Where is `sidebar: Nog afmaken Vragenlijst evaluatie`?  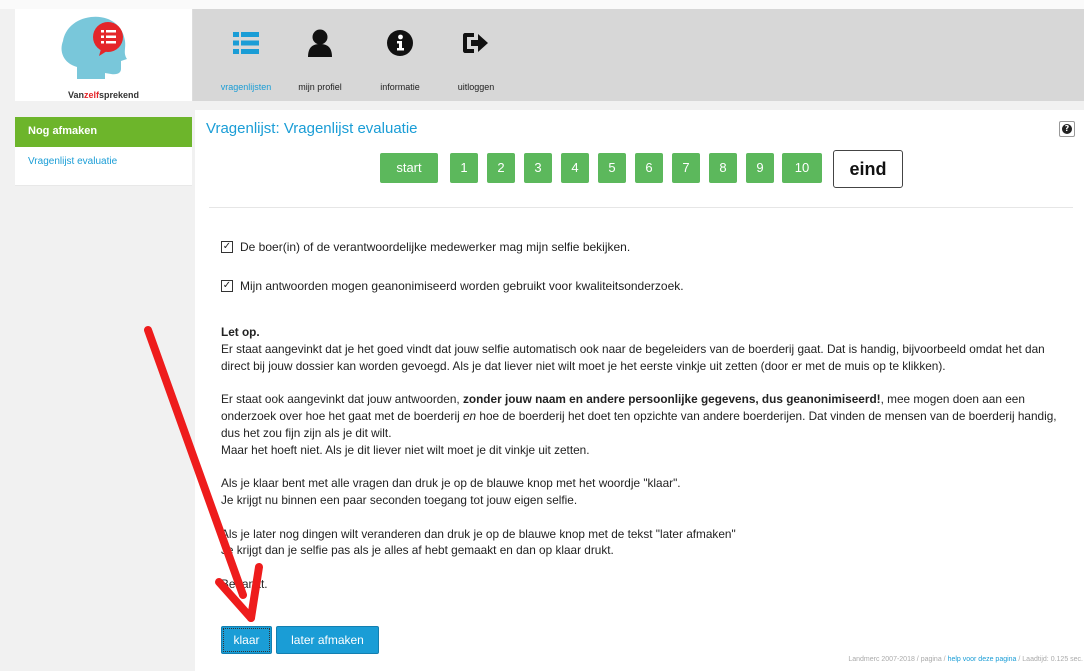 sidebar: Nog afmaken Vragenlijst evaluatie is located at coordinates (103, 151).